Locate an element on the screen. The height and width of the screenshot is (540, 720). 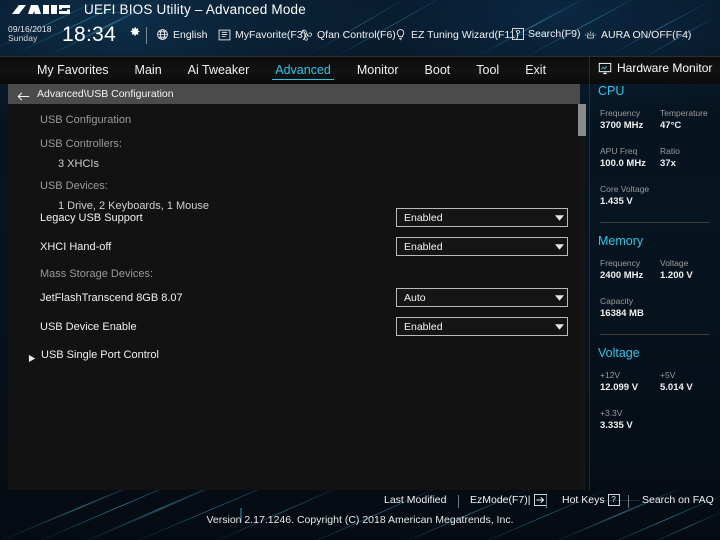
scrollbar-track is located at coordinates (582, 297).